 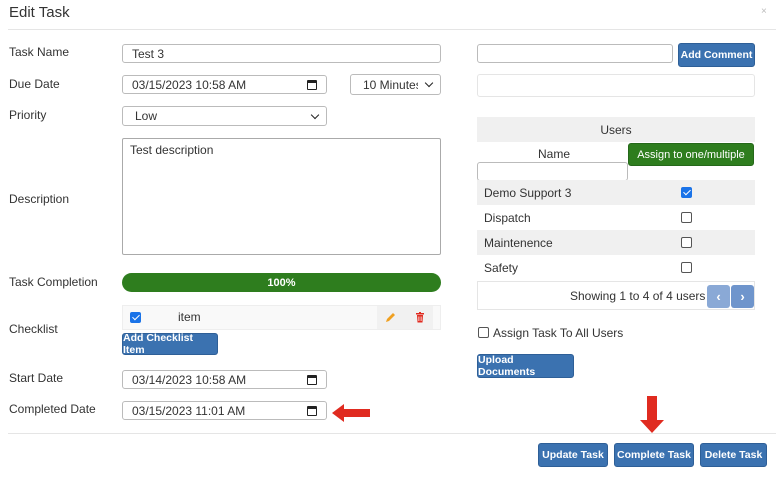 What do you see at coordinates (281, 196) in the screenshot?
I see `description-textarea: Test description` at bounding box center [281, 196].